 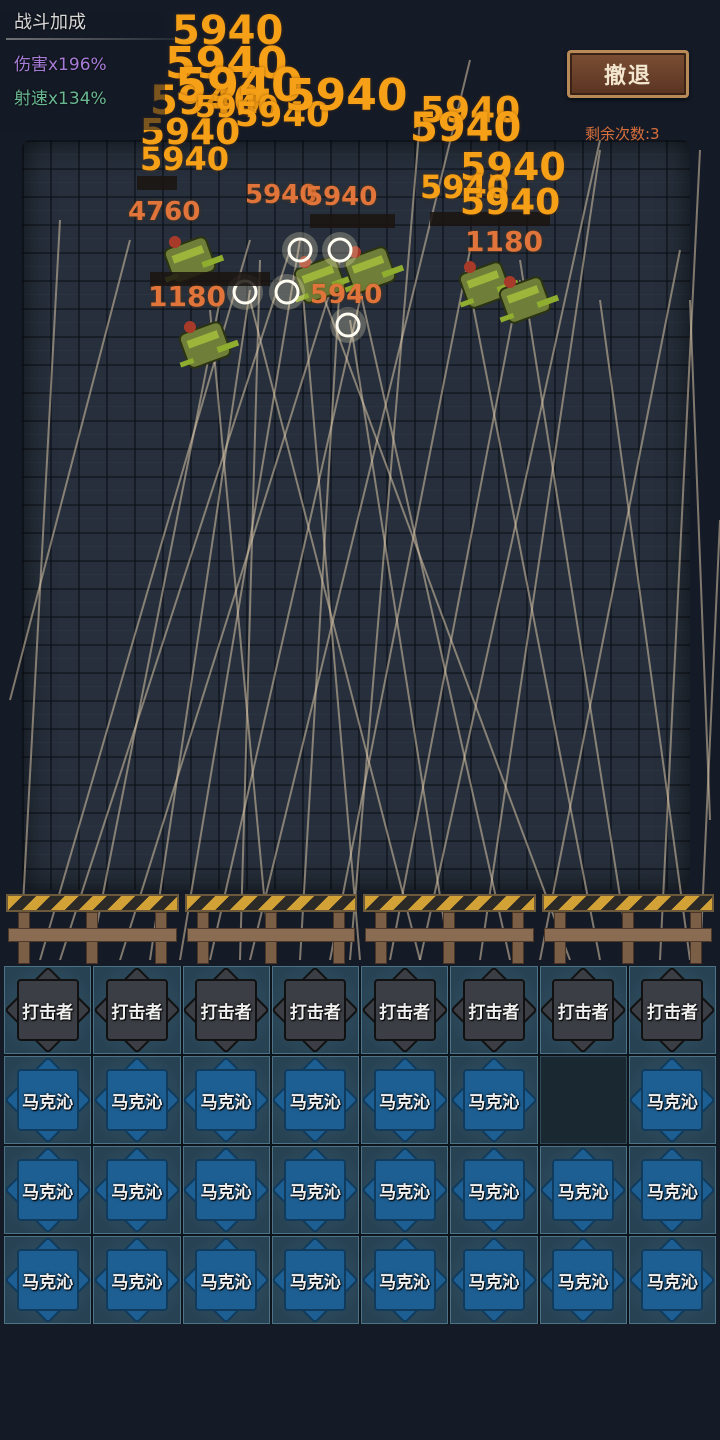 What do you see at coordinates (50, 22) in the screenshot?
I see `buff-title: 战斗加成` at bounding box center [50, 22].